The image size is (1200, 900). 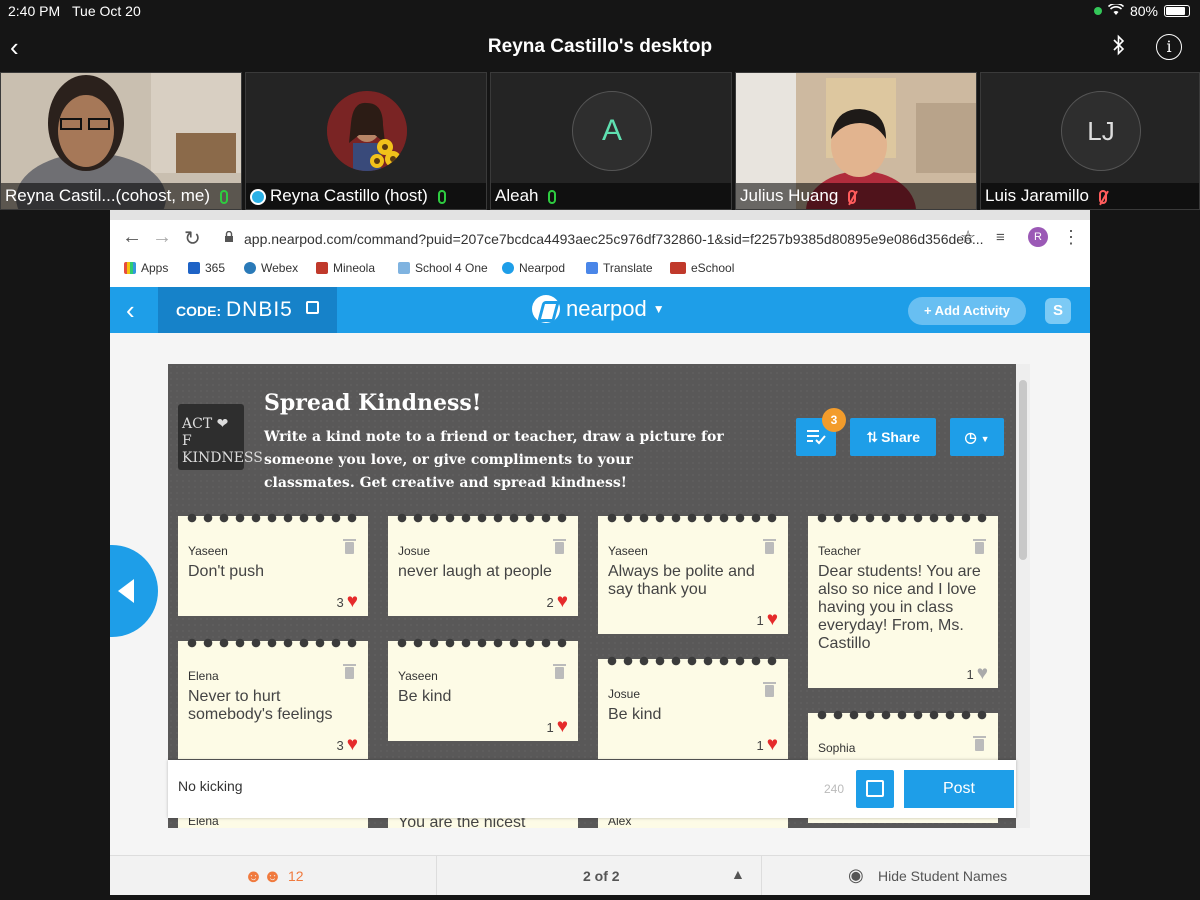 What do you see at coordinates (943, 876) in the screenshot?
I see `hide-names-label: Hide Student Names` at bounding box center [943, 876].